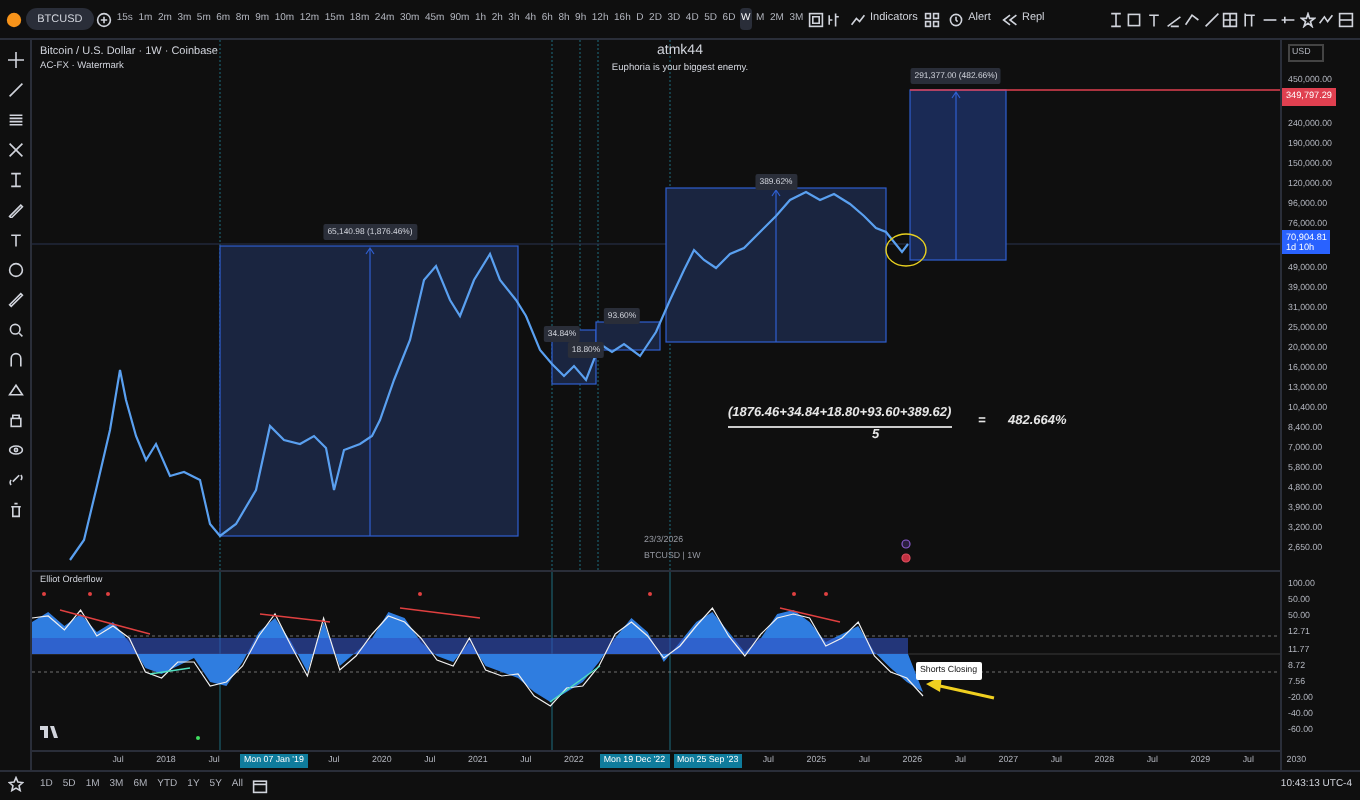  I want to click on trend-line-icon, so click(15, 90).